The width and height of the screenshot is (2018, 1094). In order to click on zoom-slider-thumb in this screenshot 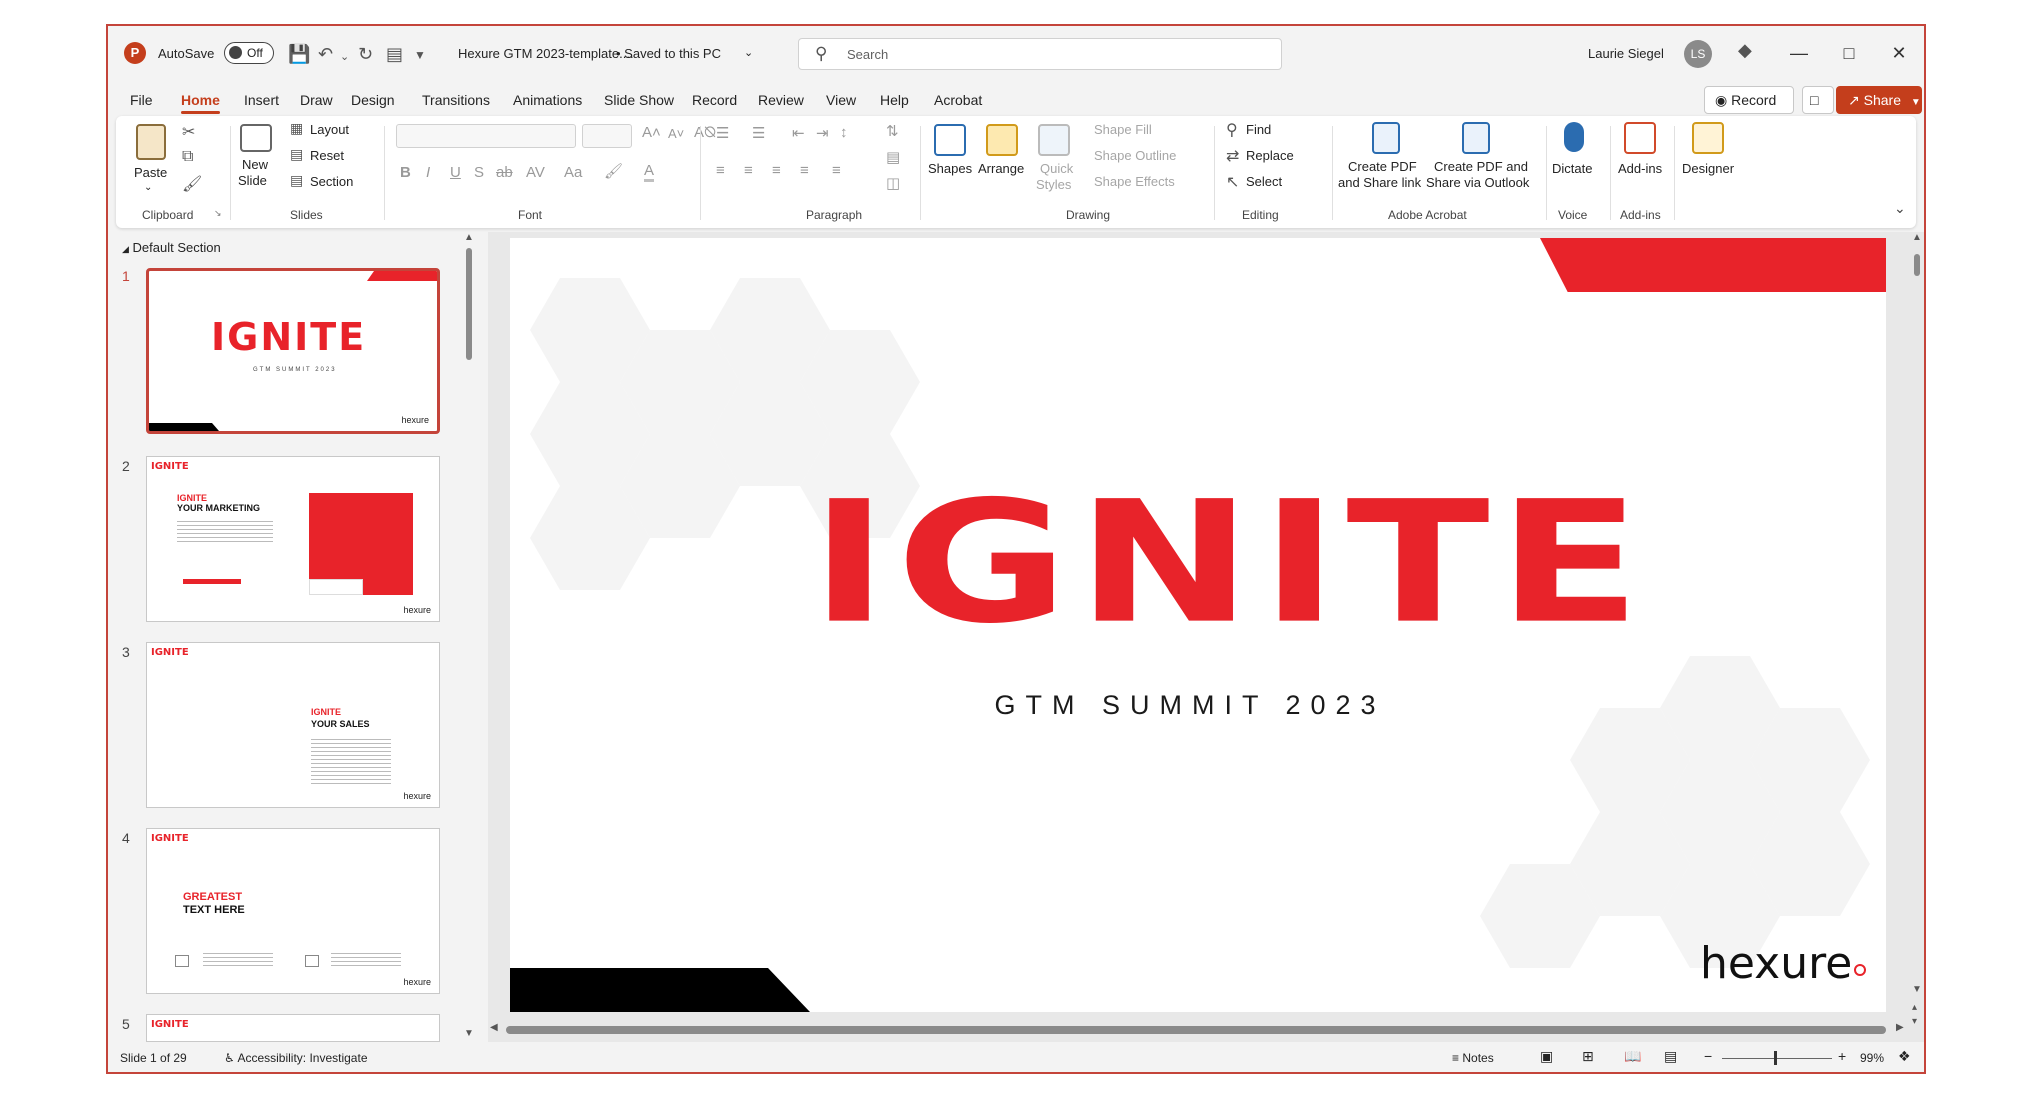, I will do `click(1775, 1058)`.